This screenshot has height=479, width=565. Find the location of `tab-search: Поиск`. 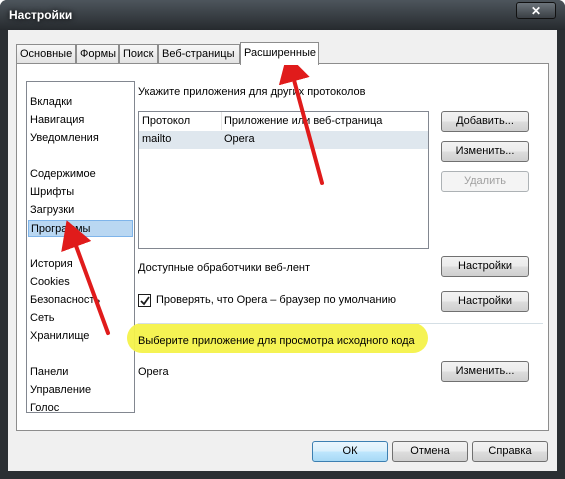

tab-search: Поиск is located at coordinates (138, 53).